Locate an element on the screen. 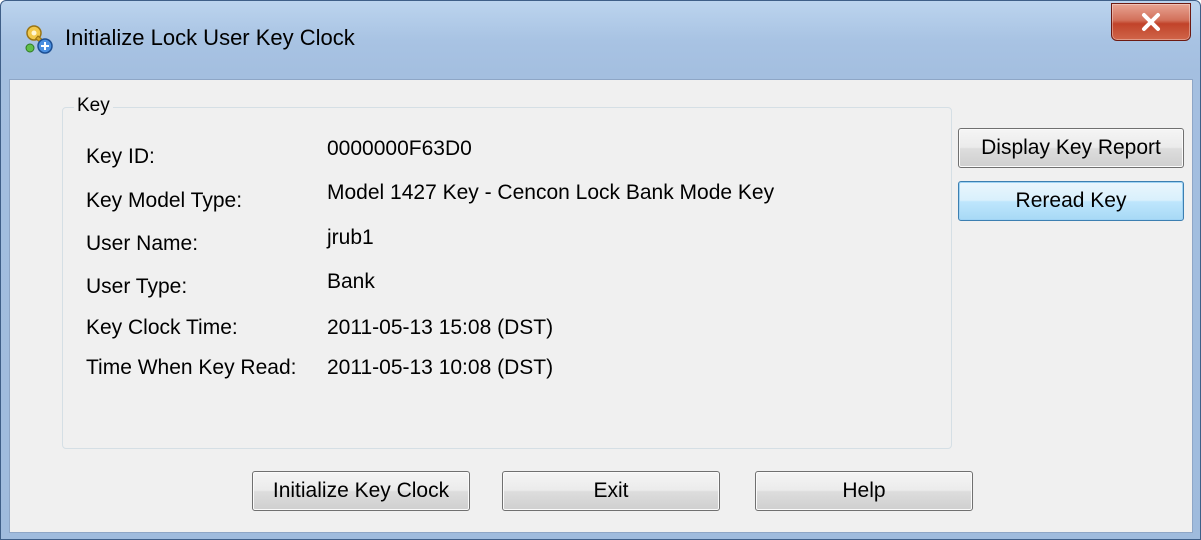  title-bar: Initialize Lock User Key Clock is located at coordinates (600, 40).